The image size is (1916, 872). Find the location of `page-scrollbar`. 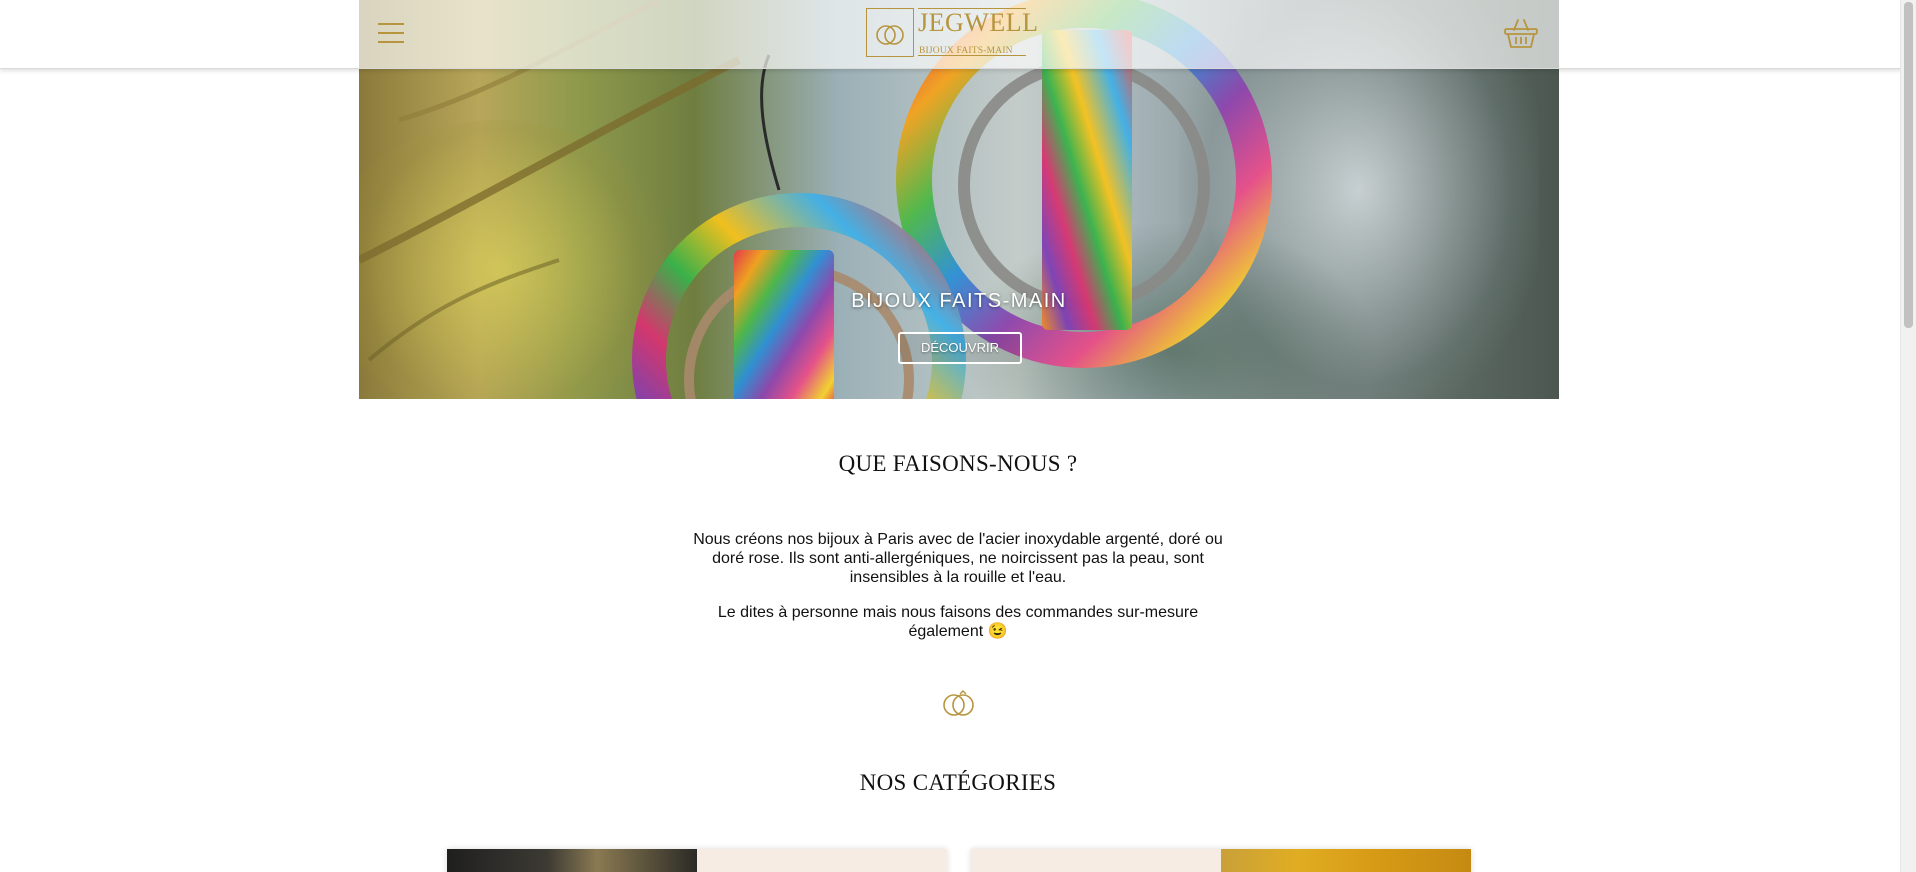

page-scrollbar is located at coordinates (1908, 436).